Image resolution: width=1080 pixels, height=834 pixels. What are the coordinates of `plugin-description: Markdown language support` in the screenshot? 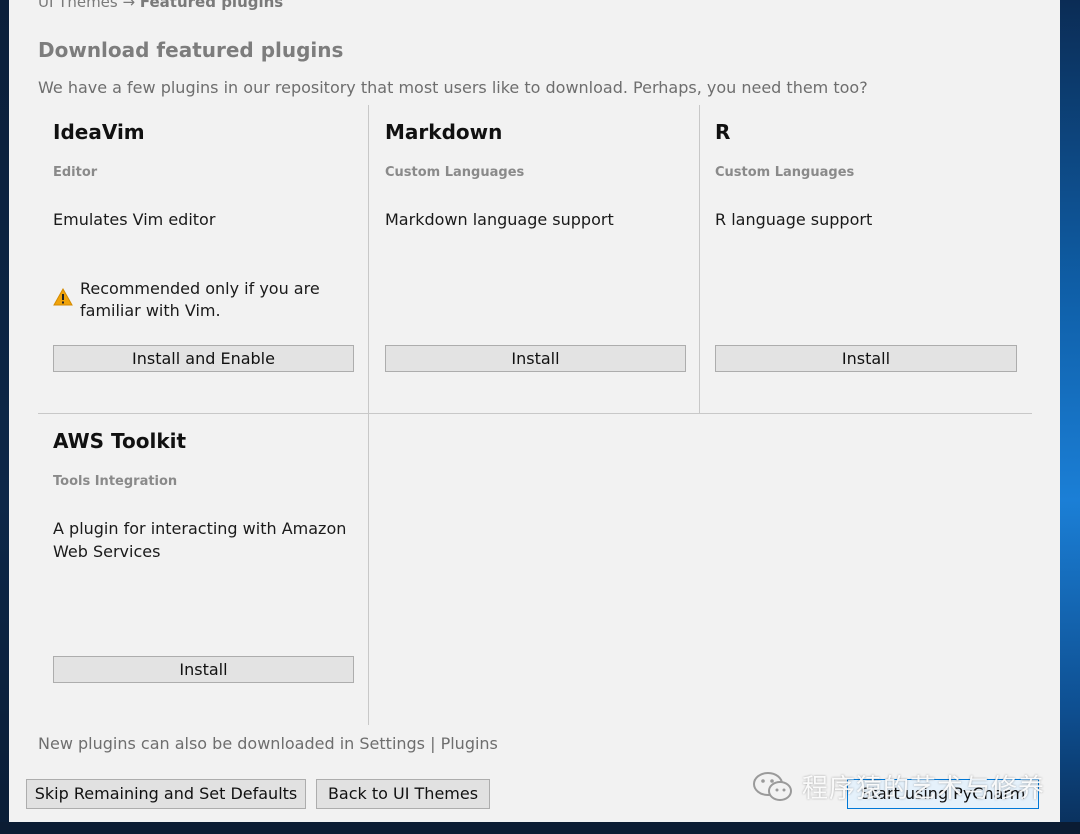 It's located at (499, 219).